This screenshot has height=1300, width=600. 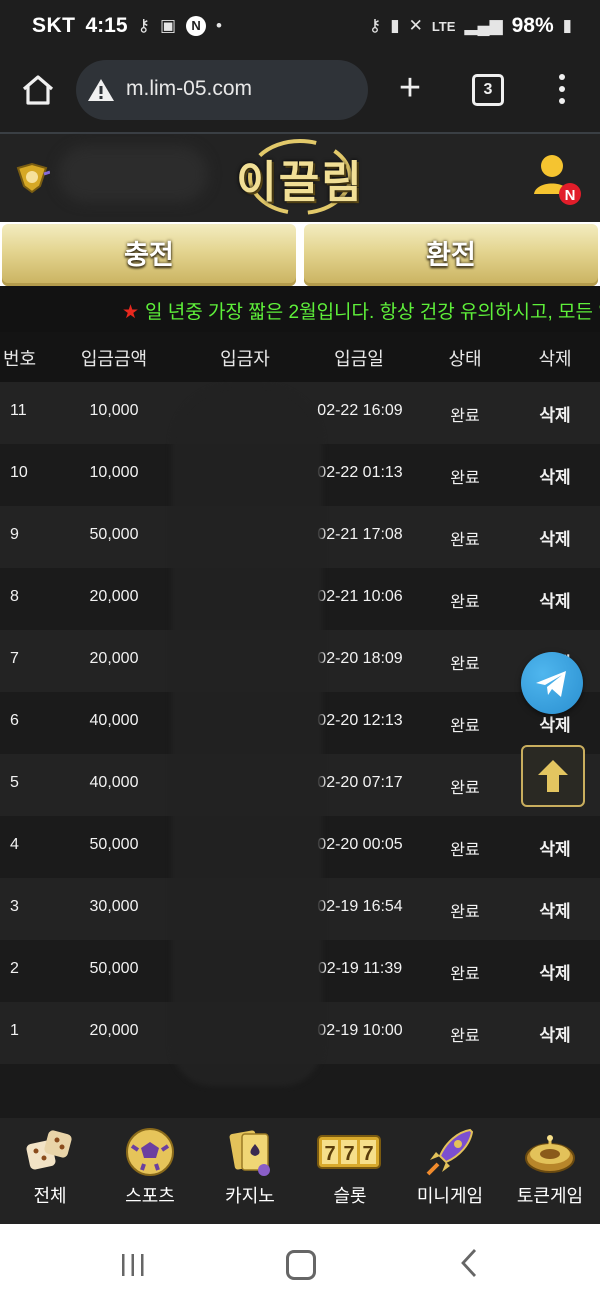 What do you see at coordinates (20, 359) in the screenshot?
I see `header-no: 번호` at bounding box center [20, 359].